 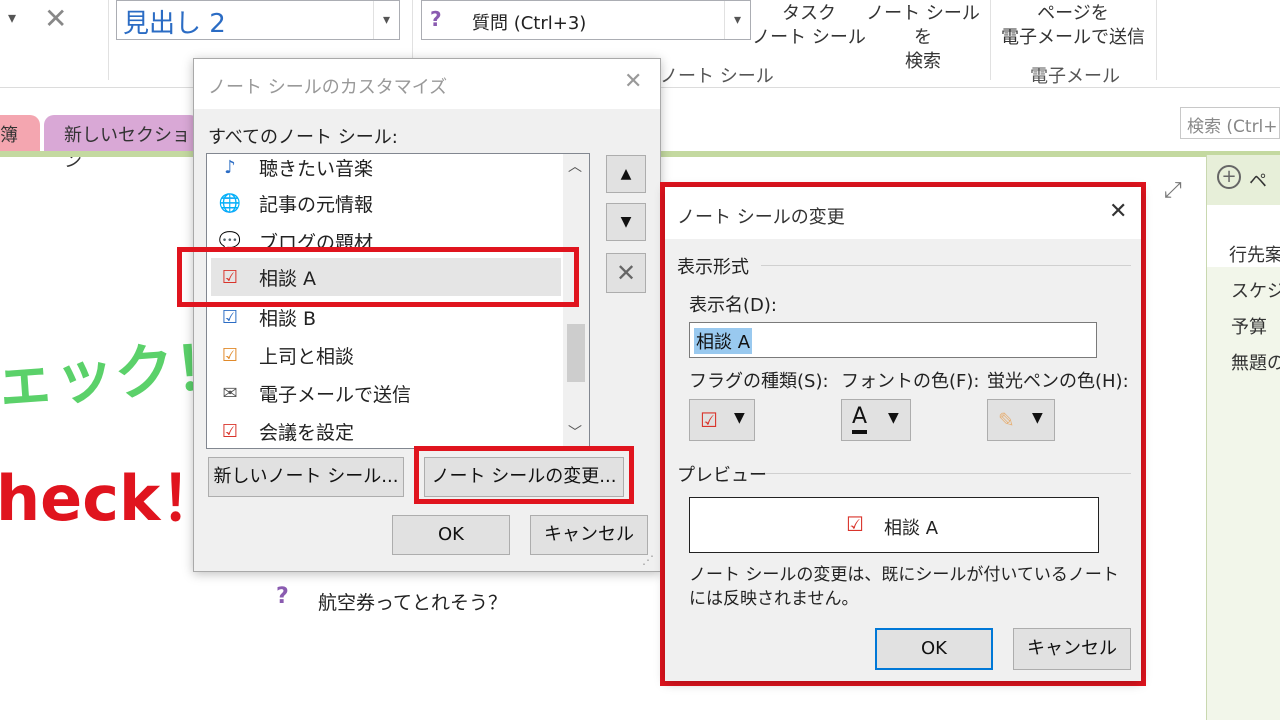 What do you see at coordinates (303, 137) in the screenshot?
I see `tag-list-label: すべてのノート シール:` at bounding box center [303, 137].